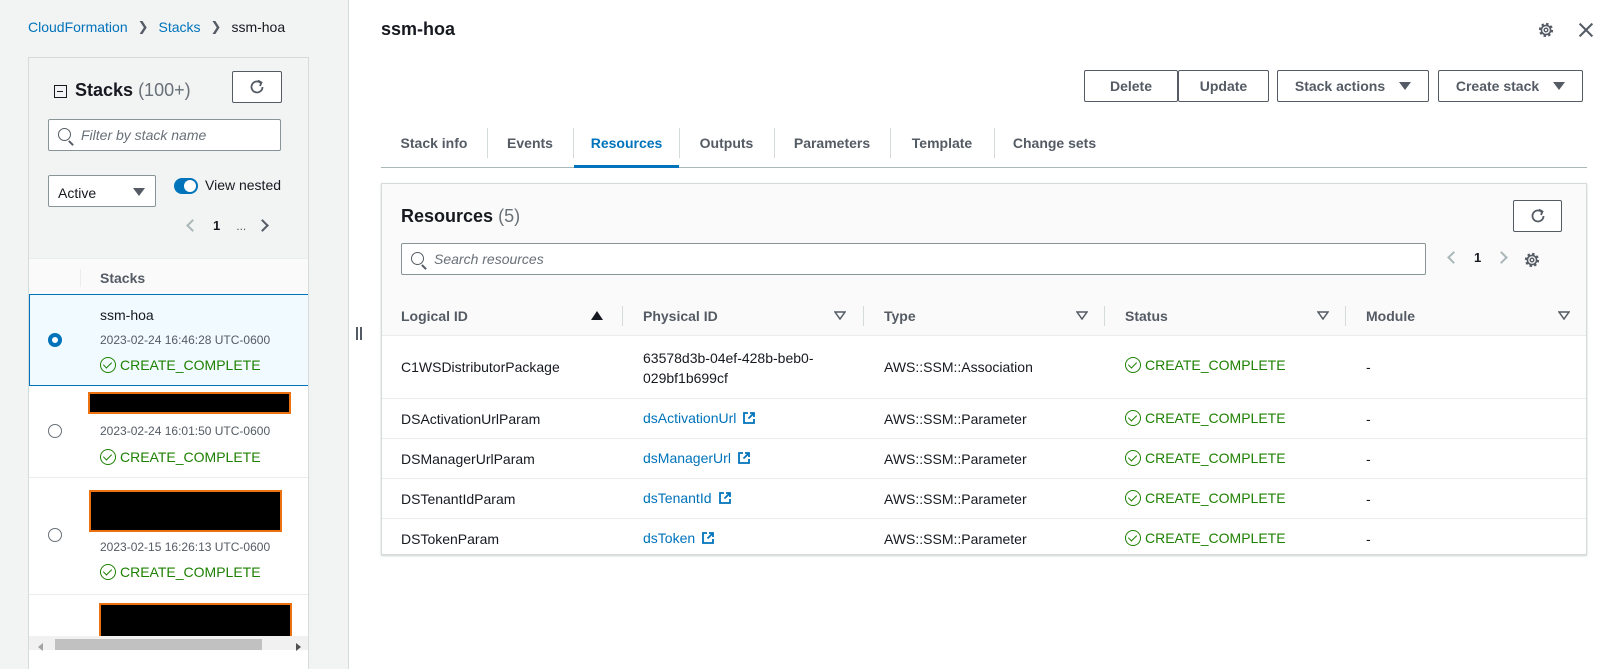 The image size is (1614, 669). I want to click on column-type: Type, so click(900, 316).